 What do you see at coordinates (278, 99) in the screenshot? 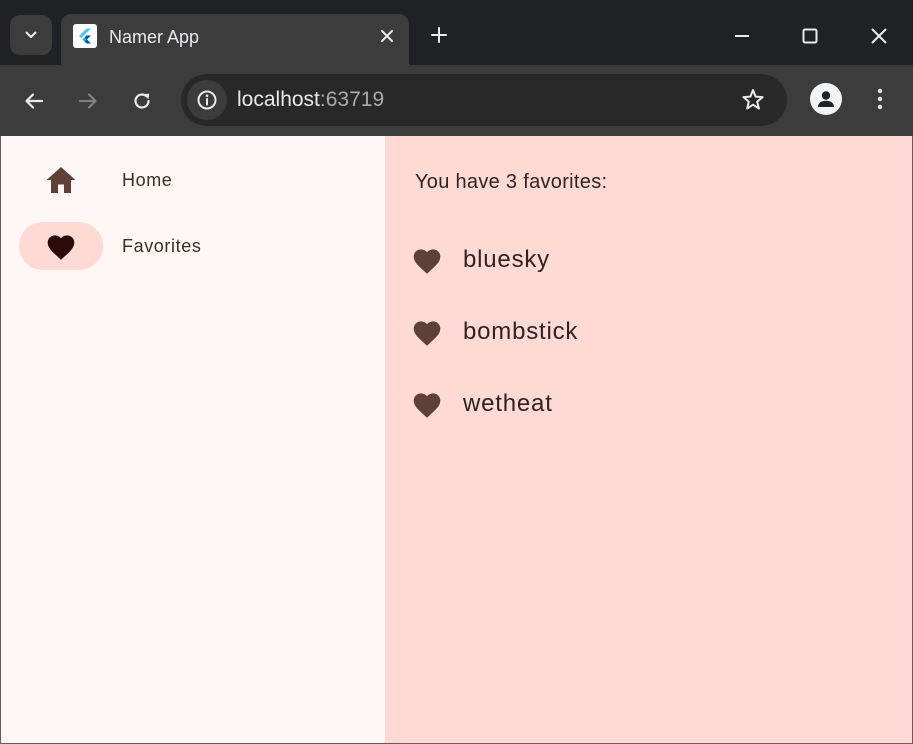
I see `url-host: localhost` at bounding box center [278, 99].